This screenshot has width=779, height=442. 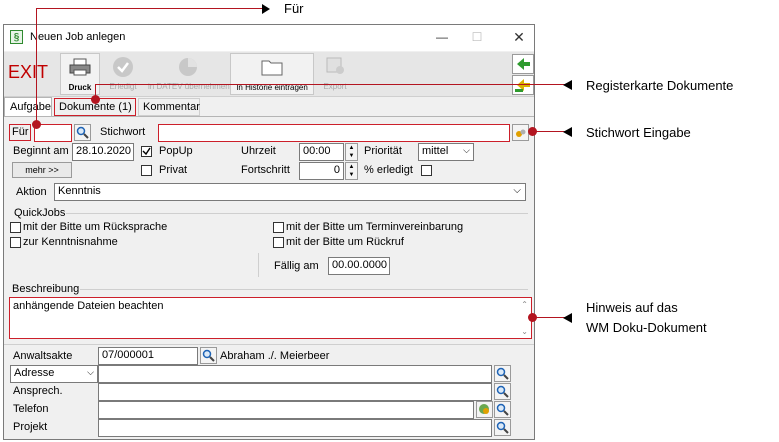 I want to click on qj-termin-checkbox, so click(x=278, y=227).